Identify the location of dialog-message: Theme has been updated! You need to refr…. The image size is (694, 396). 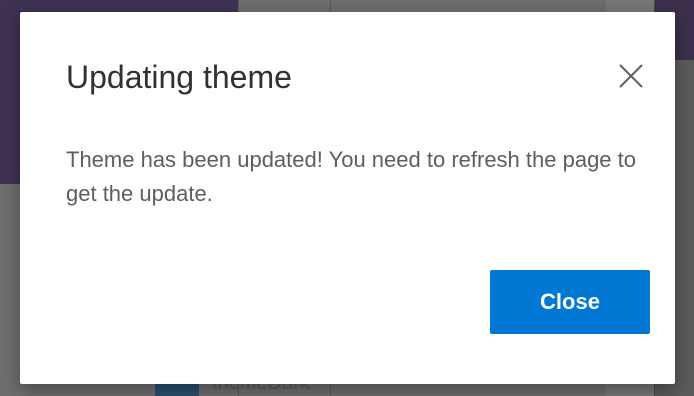
(351, 176).